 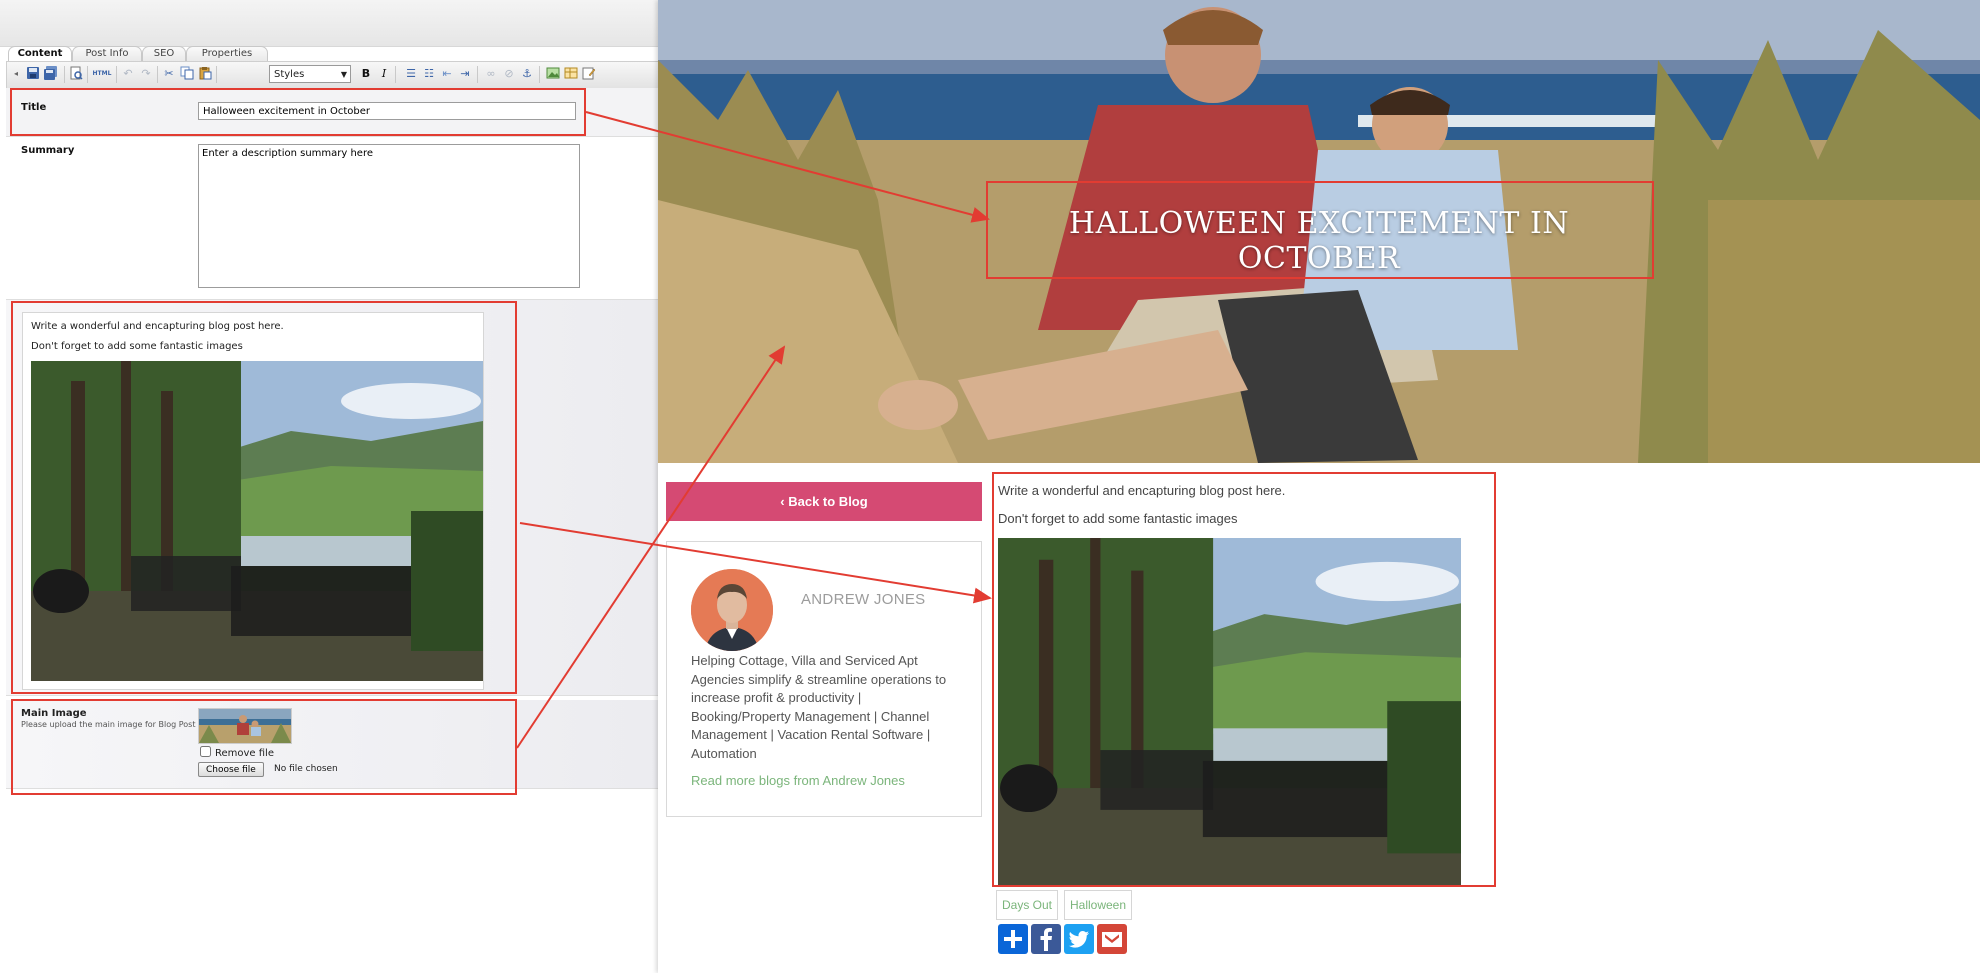 I want to click on copy-icon, so click(x=187, y=74).